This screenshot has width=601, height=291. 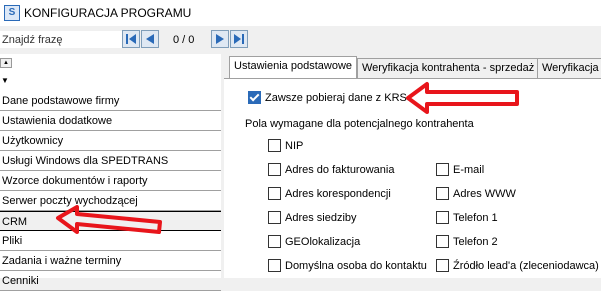 I want to click on registered-address-label: Adres siedziby, so click(x=321, y=217).